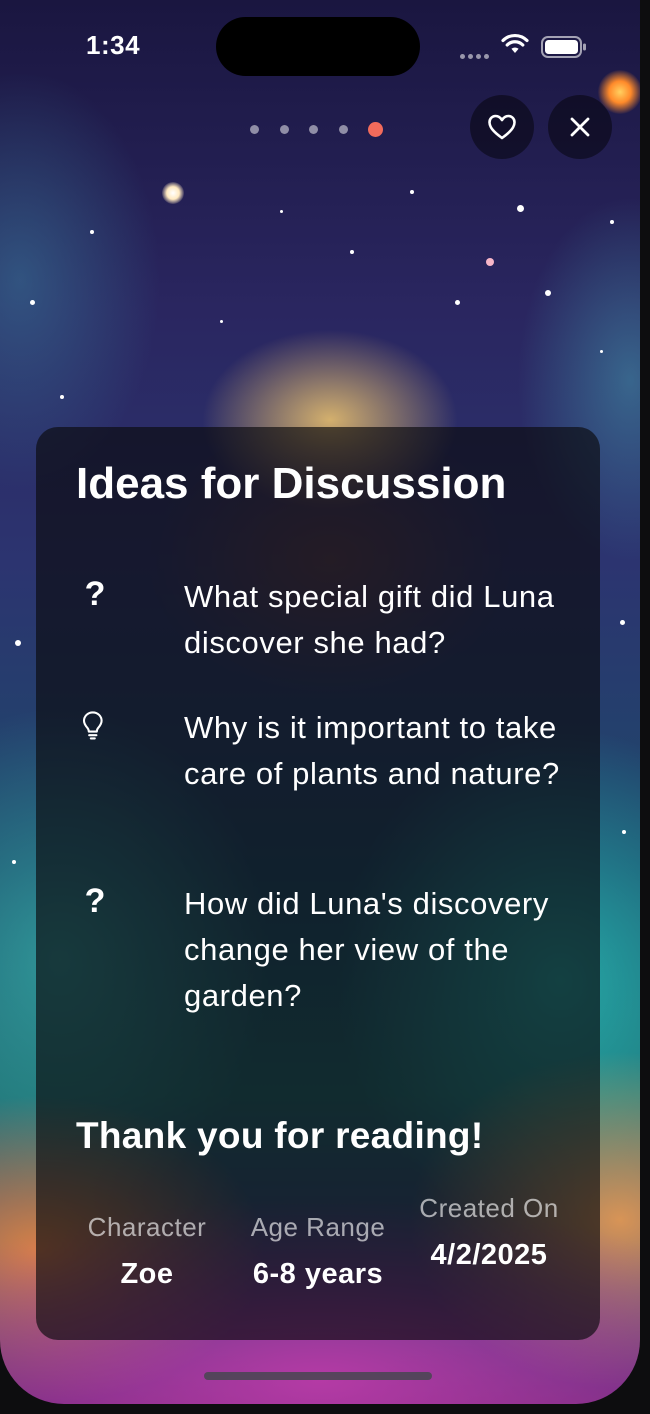 Image resolution: width=650 pixels, height=1414 pixels. I want to click on card-title: Ideas for Discussion, so click(291, 483).